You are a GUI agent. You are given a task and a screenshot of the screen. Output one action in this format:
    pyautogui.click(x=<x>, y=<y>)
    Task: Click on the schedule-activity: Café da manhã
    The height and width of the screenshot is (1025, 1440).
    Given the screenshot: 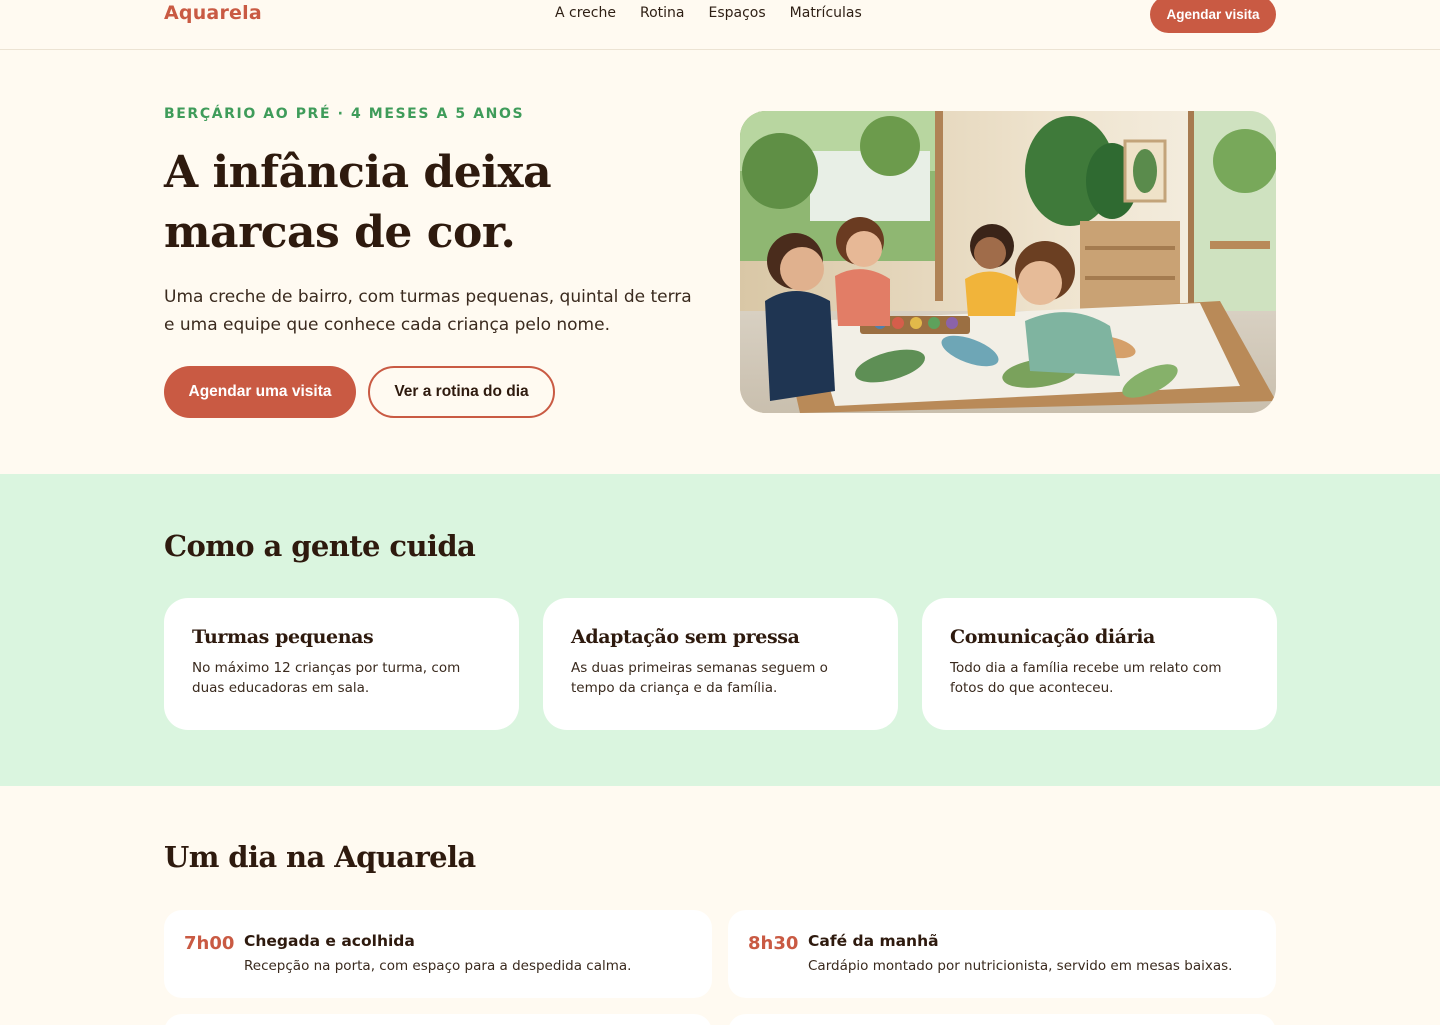 What is the action you would take?
    pyautogui.click(x=873, y=941)
    